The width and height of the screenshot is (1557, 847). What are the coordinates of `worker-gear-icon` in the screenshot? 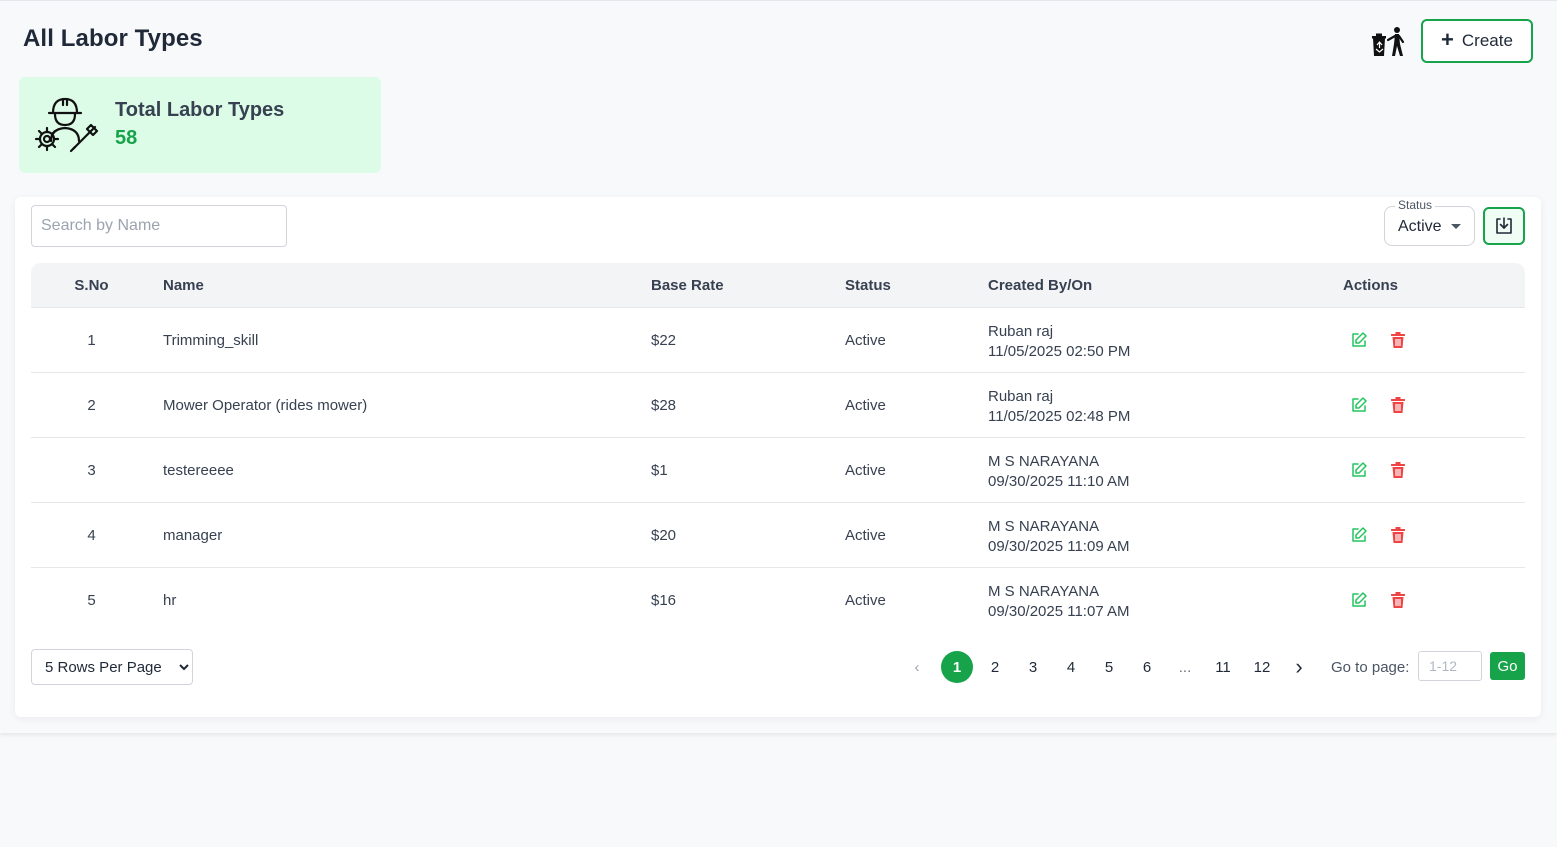 It's located at (66, 125).